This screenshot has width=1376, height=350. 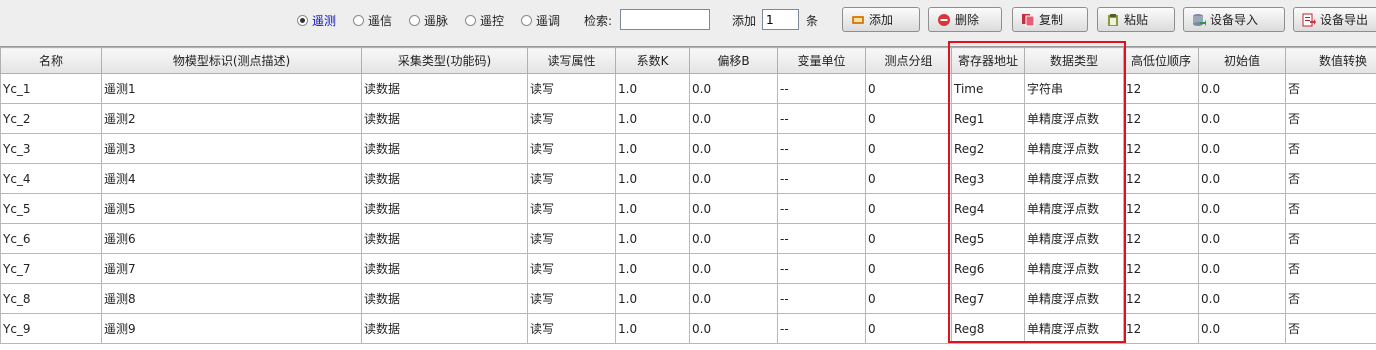 I want to click on table-cell: Yc_1, so click(x=51, y=88).